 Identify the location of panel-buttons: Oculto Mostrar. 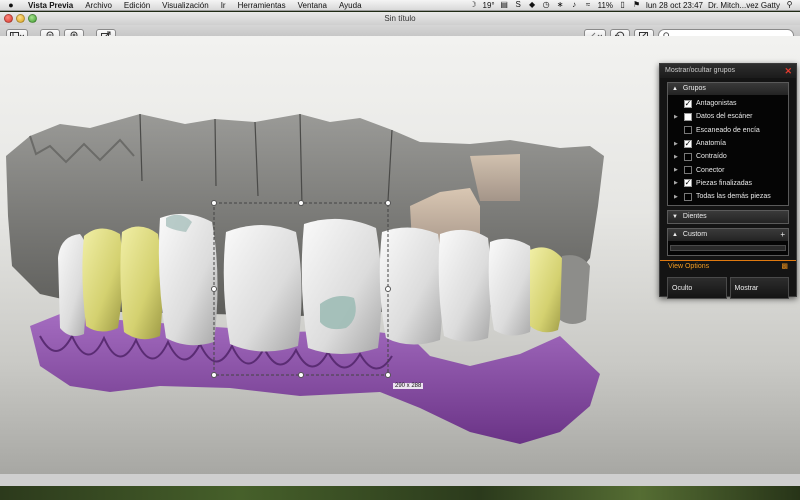
(728, 288).